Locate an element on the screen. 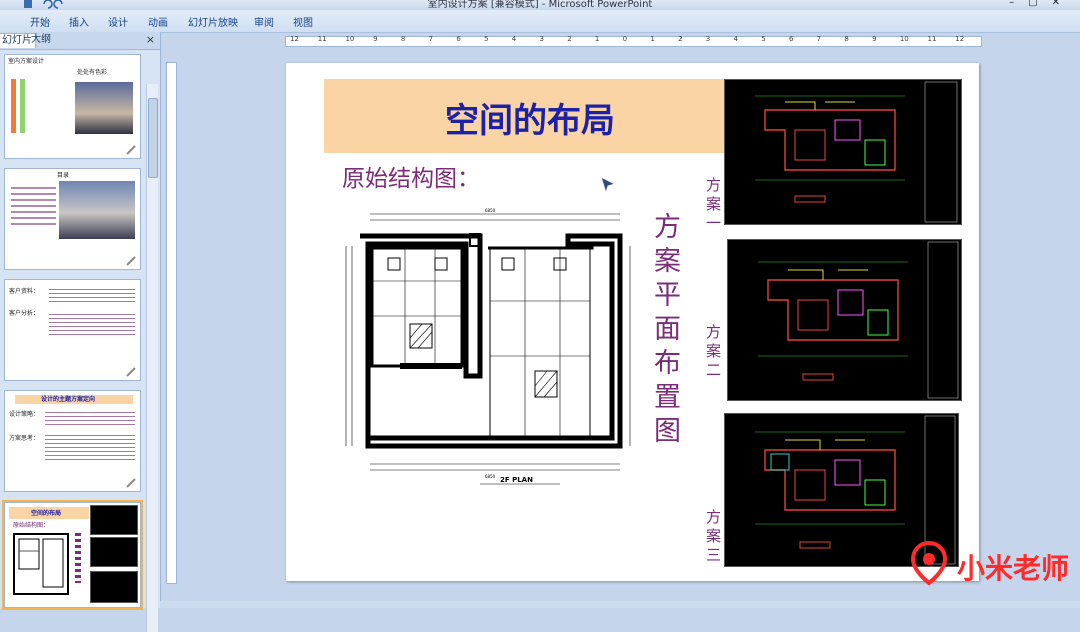 The image size is (1080, 632). thumb-label: 设计策略： is located at coordinates (24, 414).